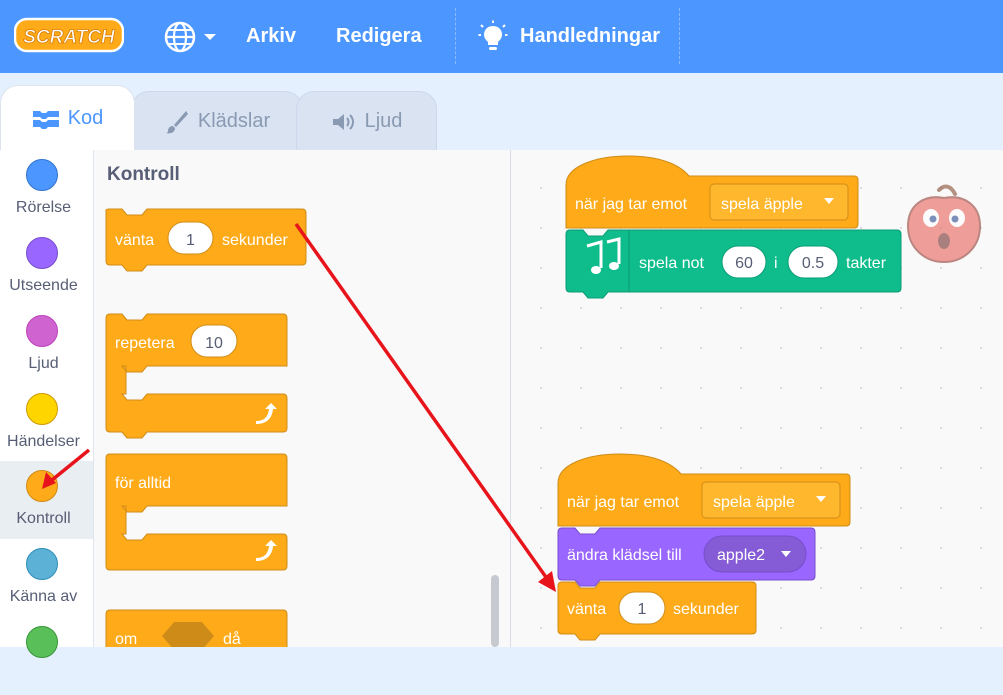 This screenshot has width=1003, height=695. I want to click on category-control: Kontroll, so click(46, 500).